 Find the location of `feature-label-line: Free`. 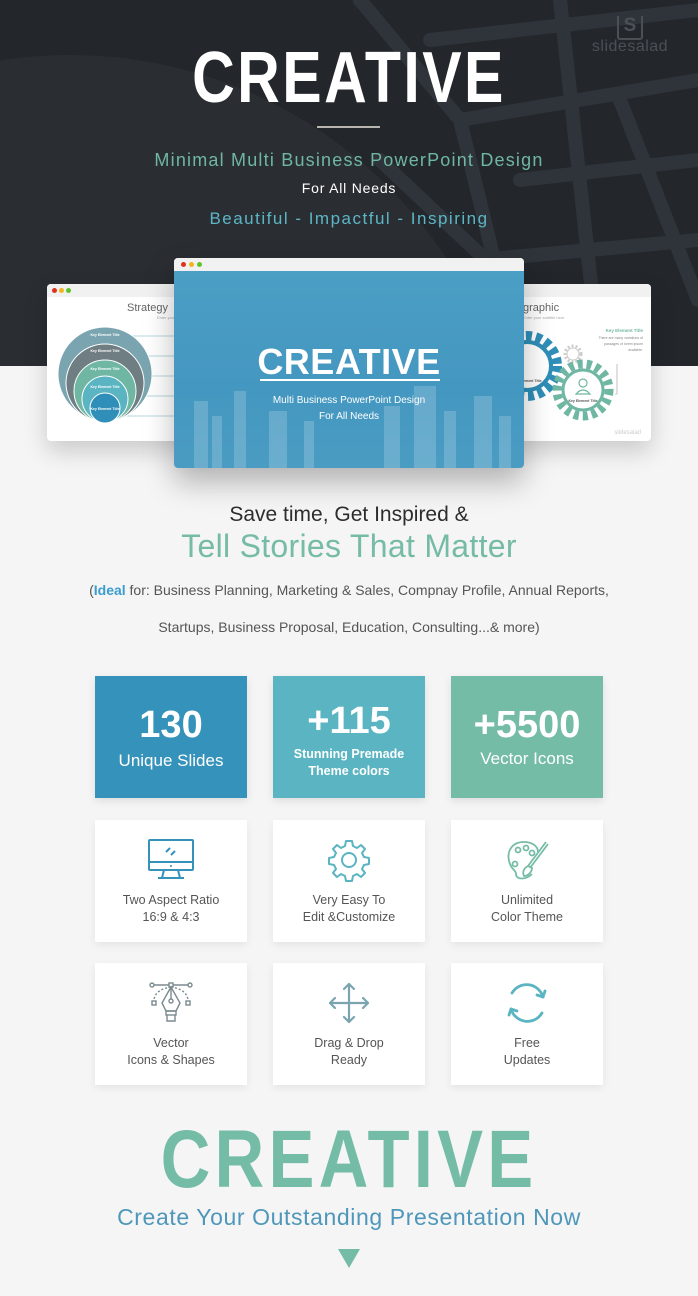

feature-label-line: Free is located at coordinates (527, 1043).